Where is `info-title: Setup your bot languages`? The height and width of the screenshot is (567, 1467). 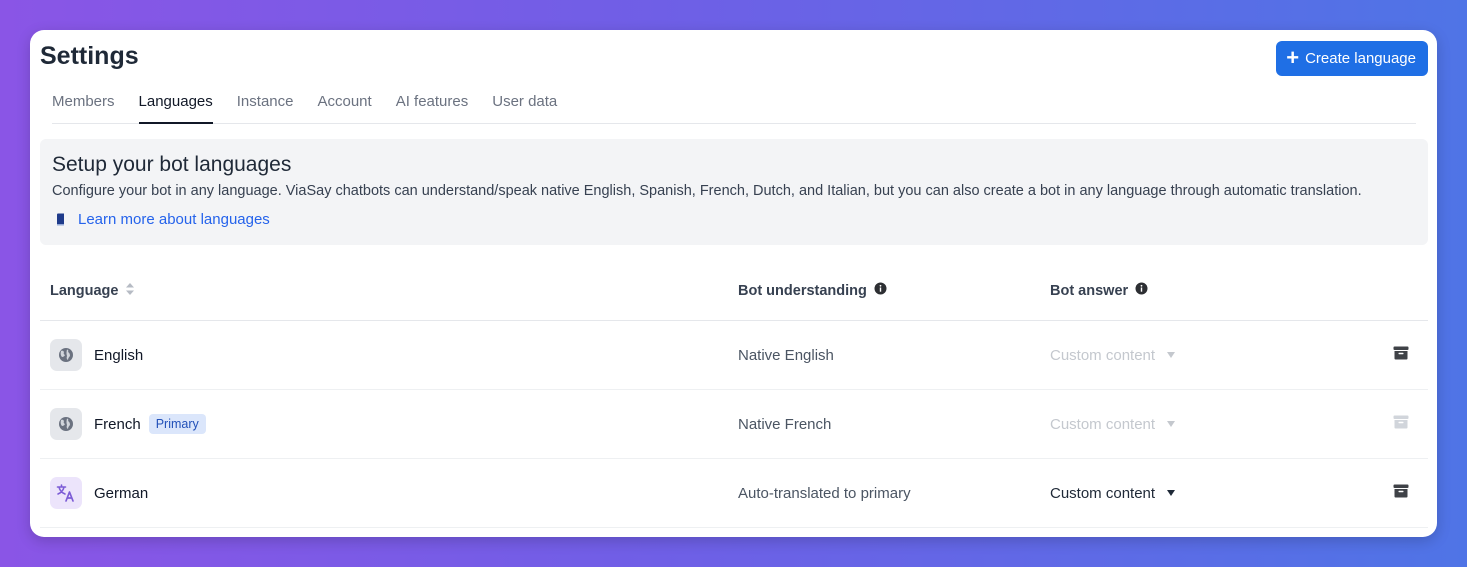
info-title: Setup your bot languages is located at coordinates (172, 164).